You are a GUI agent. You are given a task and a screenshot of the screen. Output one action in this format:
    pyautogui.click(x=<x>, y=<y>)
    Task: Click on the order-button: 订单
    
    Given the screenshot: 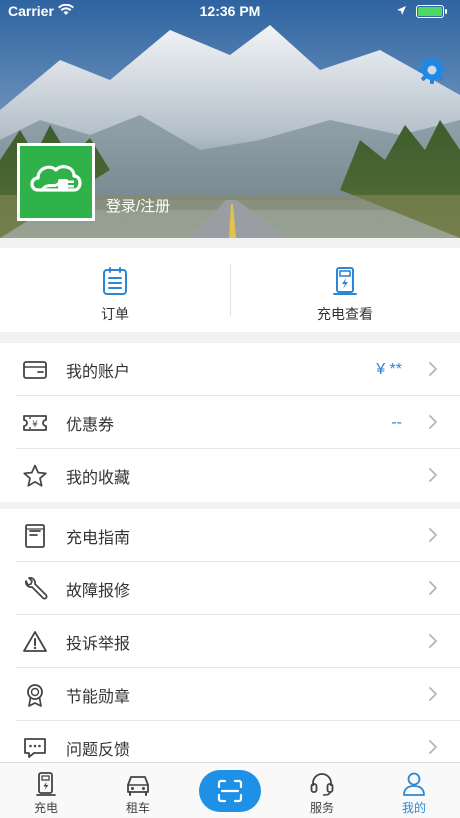 What is the action you would take?
    pyautogui.click(x=115, y=290)
    